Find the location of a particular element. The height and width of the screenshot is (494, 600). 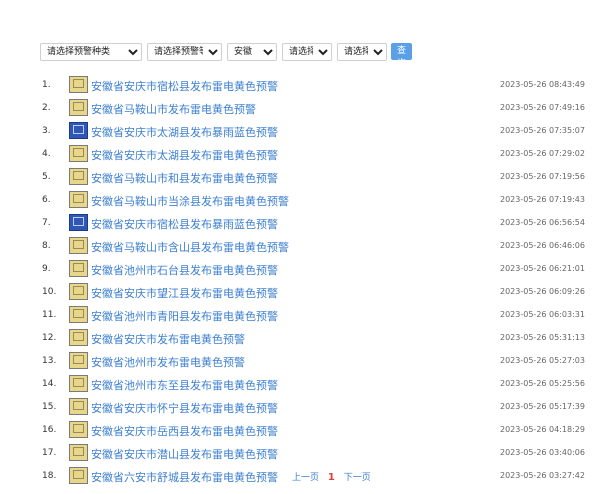

item-index: 4. is located at coordinates (46, 154).